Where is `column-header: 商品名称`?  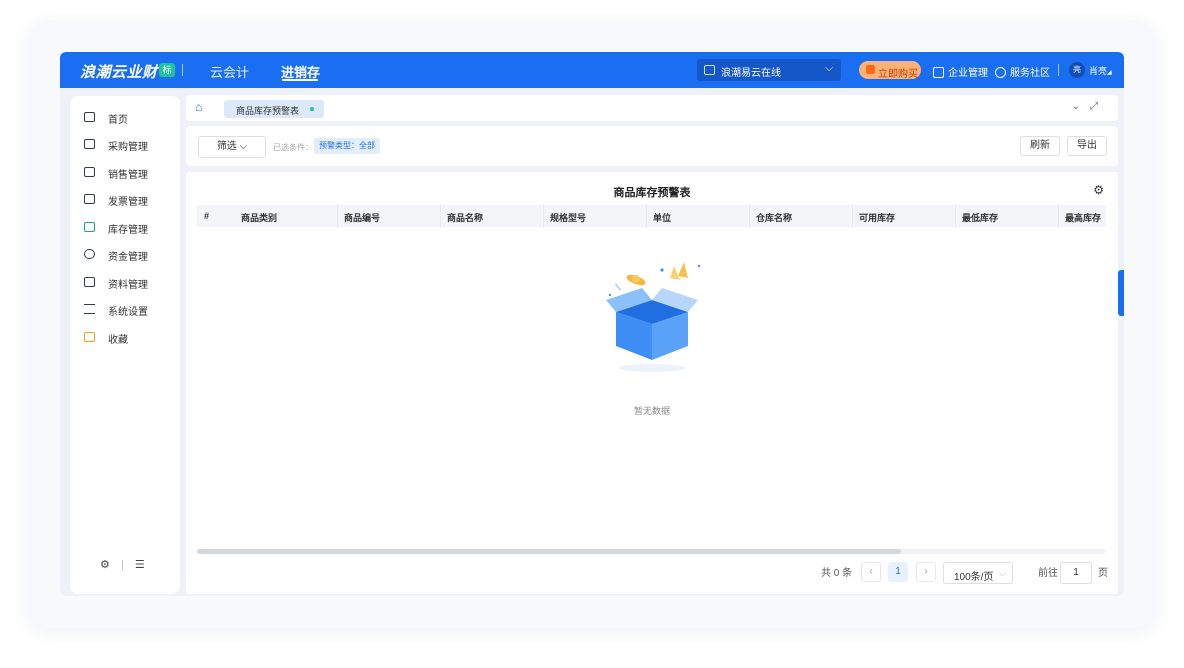 column-header: 商品名称 is located at coordinates (465, 217).